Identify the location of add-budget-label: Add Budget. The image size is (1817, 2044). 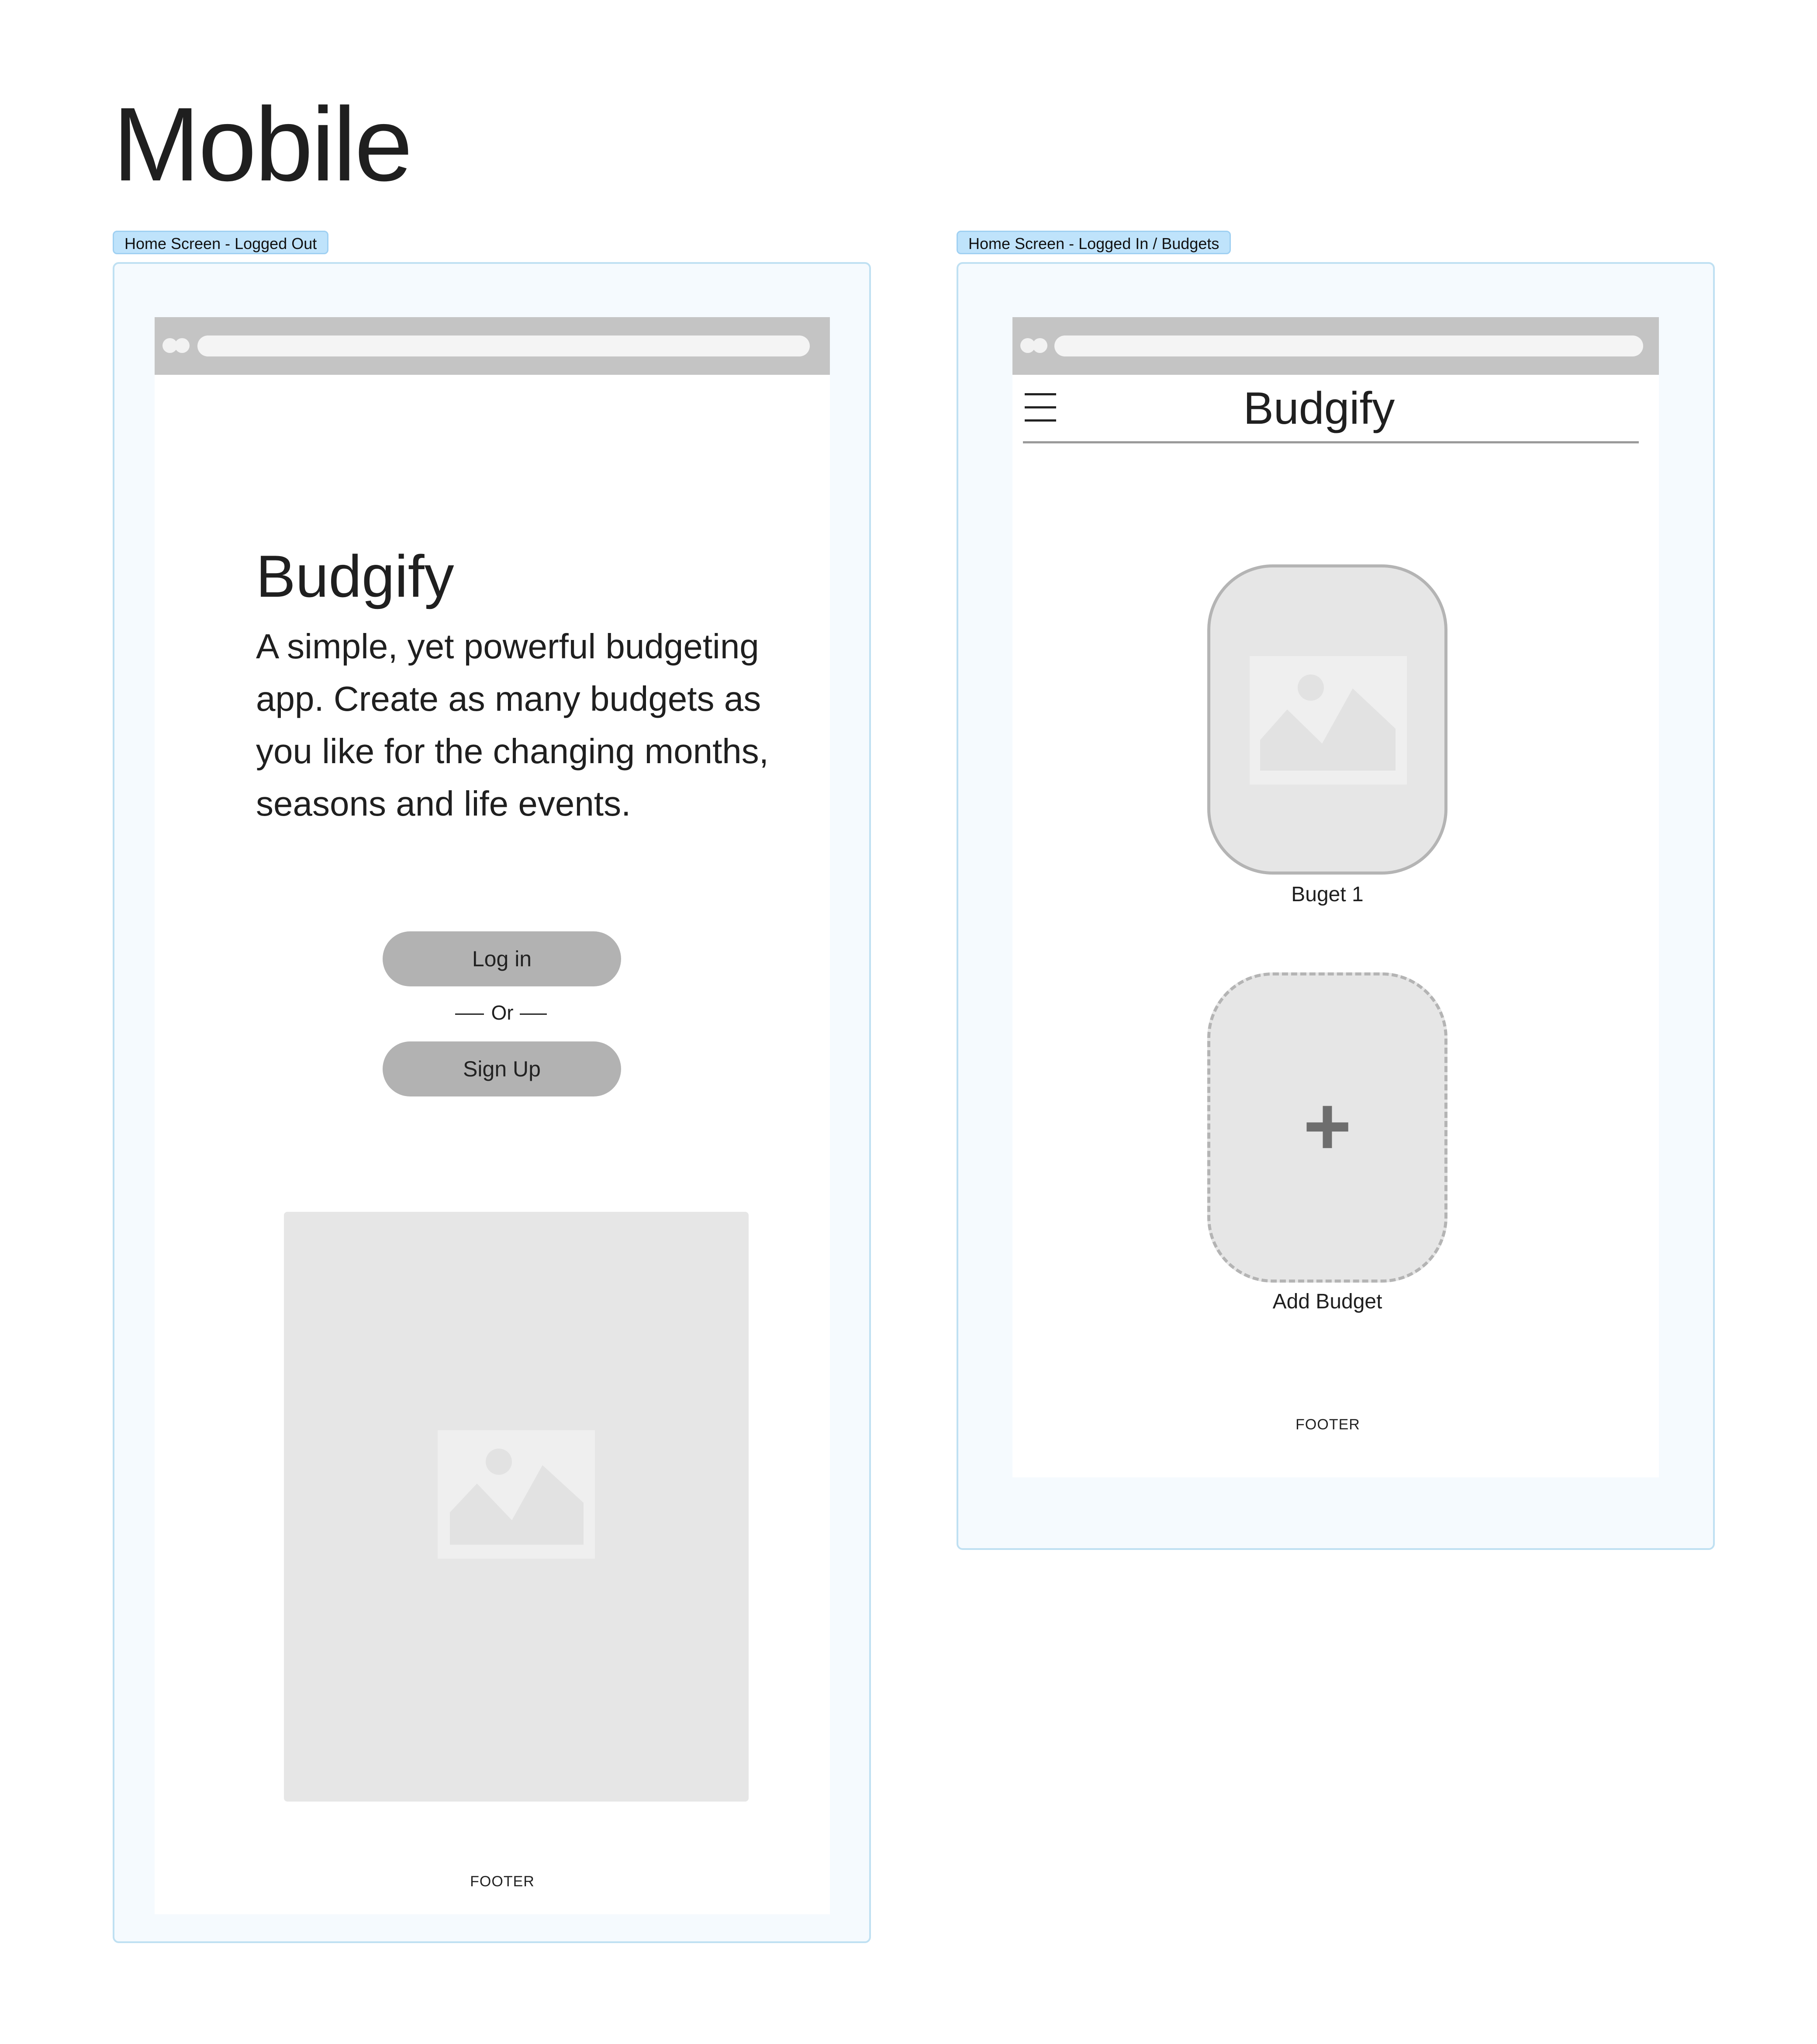
(1327, 1302).